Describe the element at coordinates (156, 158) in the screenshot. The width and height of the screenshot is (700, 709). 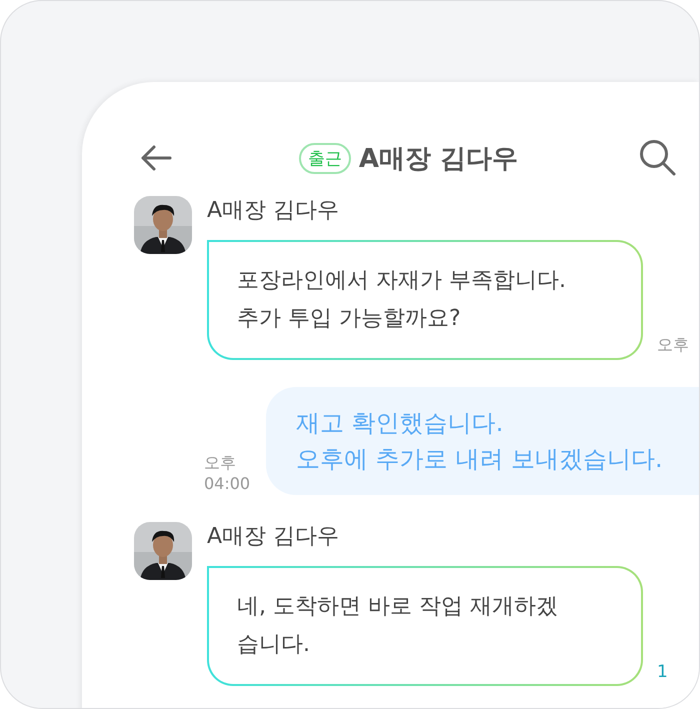
I see `back-arrow-icon` at that location.